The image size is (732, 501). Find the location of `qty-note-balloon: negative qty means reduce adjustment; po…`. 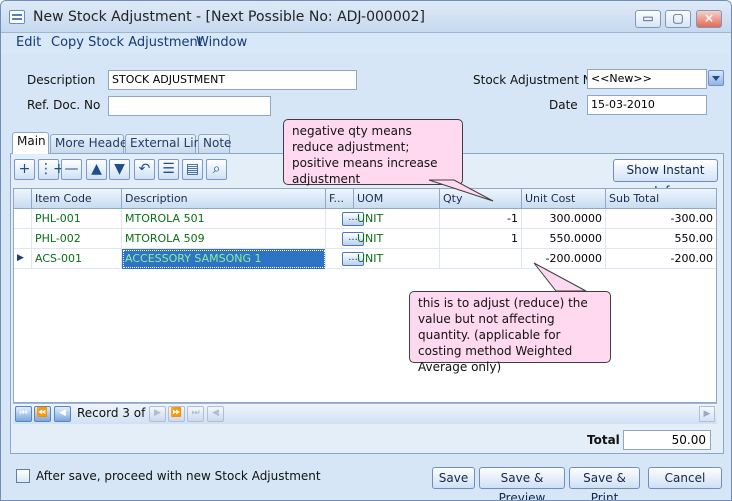

qty-note-balloon: negative qty means reduce adjustment; po… is located at coordinates (373, 152).